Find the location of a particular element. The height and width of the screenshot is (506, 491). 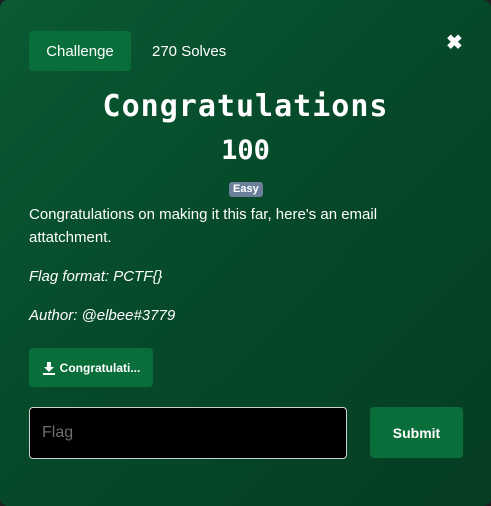

flag-input is located at coordinates (188, 433).